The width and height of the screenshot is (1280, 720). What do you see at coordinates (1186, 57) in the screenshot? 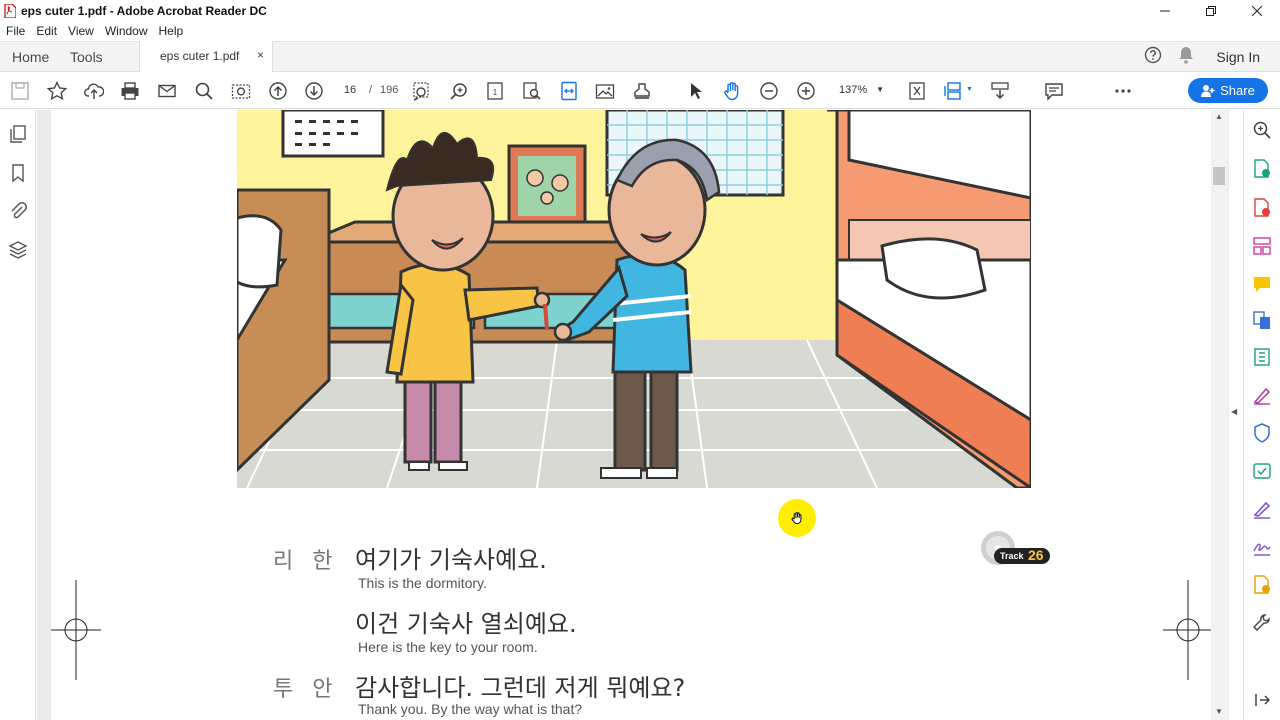
I see `notification-bell-icon` at bounding box center [1186, 57].